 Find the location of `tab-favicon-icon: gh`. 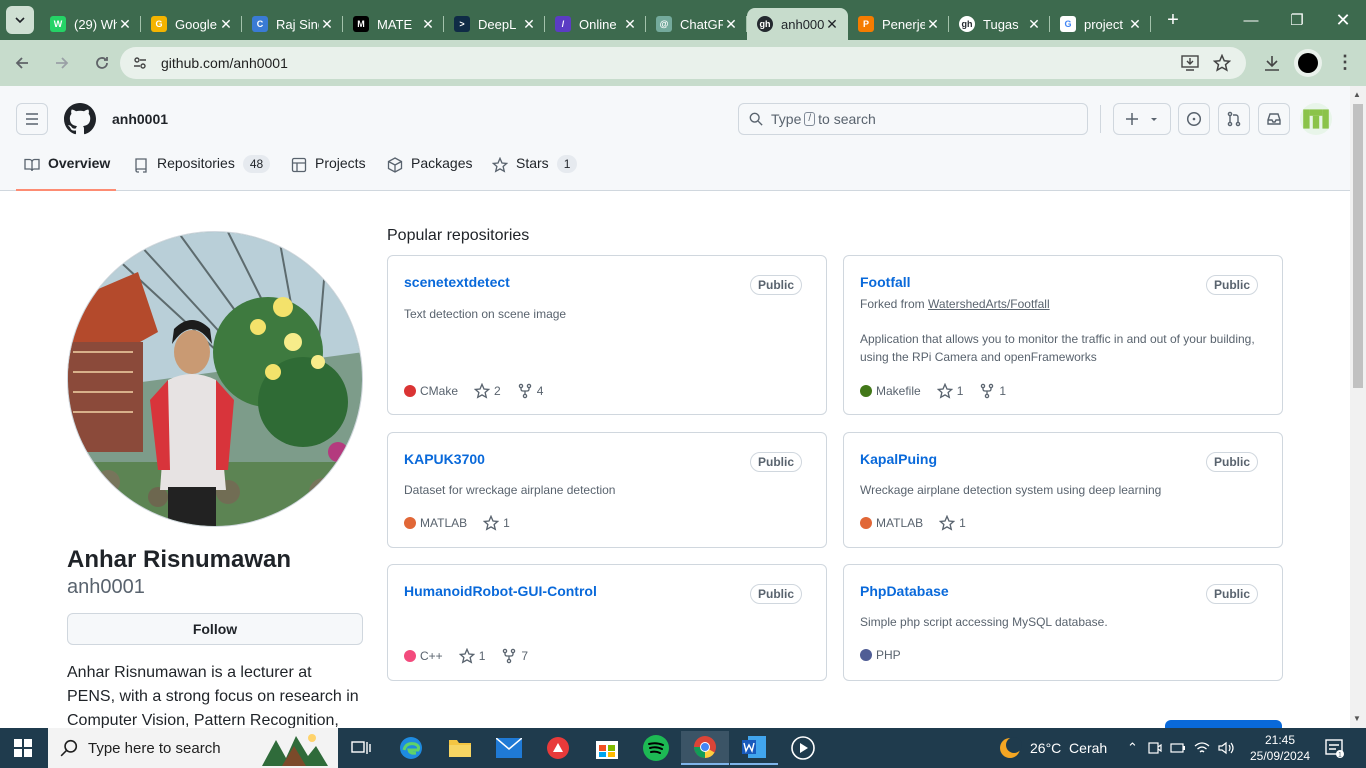

tab-favicon-icon: gh is located at coordinates (765, 24).